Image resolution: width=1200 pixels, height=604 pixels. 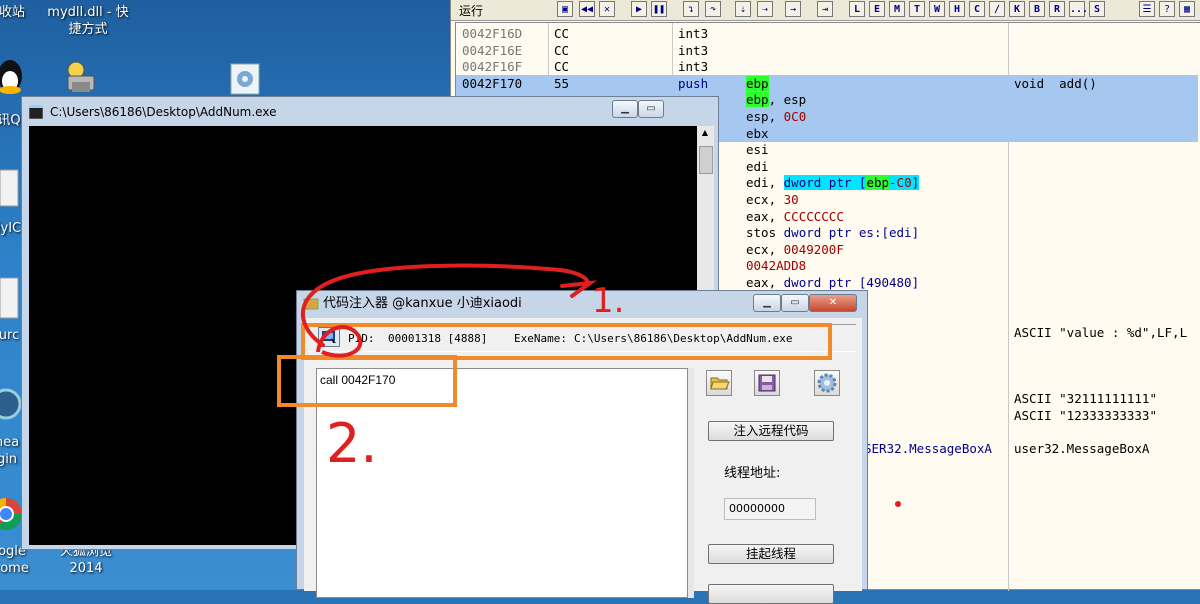 What do you see at coordinates (13, 76) in the screenshot?
I see `qq-penguin-icon` at bounding box center [13, 76].